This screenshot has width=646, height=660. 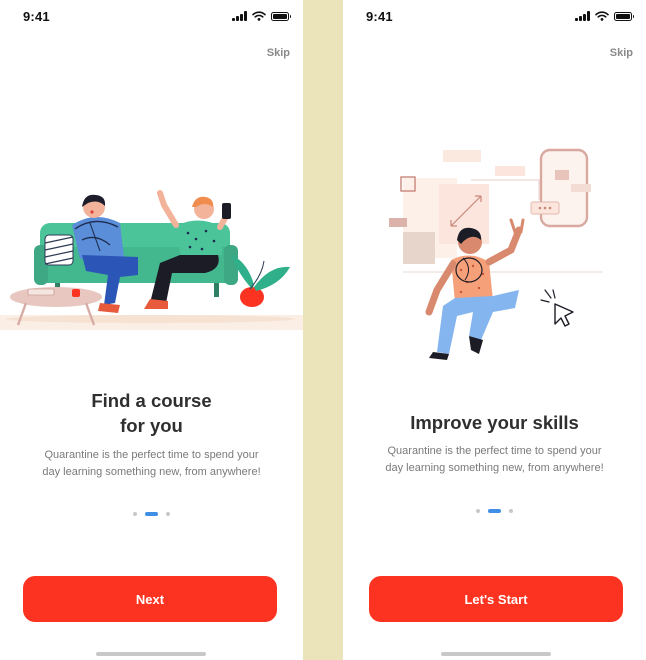 What do you see at coordinates (494, 422) in the screenshot?
I see `title: Improve your skills` at bounding box center [494, 422].